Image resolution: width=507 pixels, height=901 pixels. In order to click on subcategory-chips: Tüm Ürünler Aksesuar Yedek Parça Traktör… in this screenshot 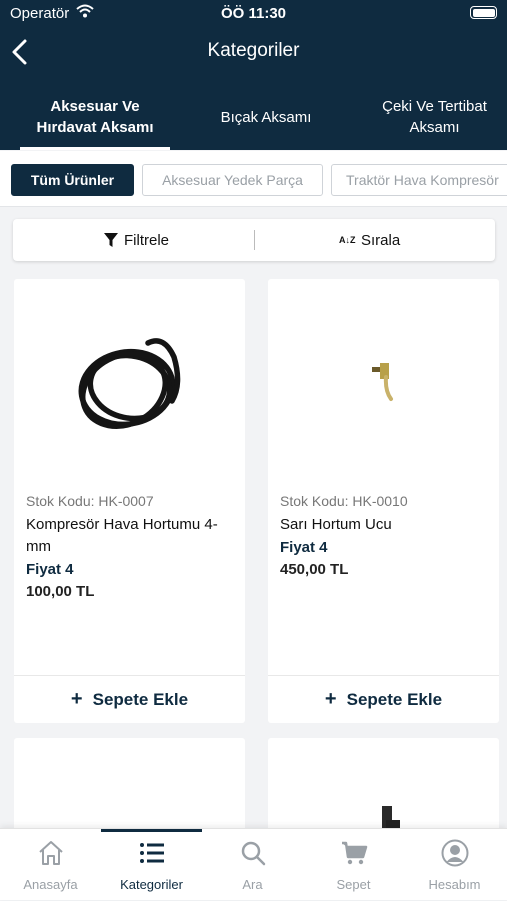, I will do `click(253, 179)`.